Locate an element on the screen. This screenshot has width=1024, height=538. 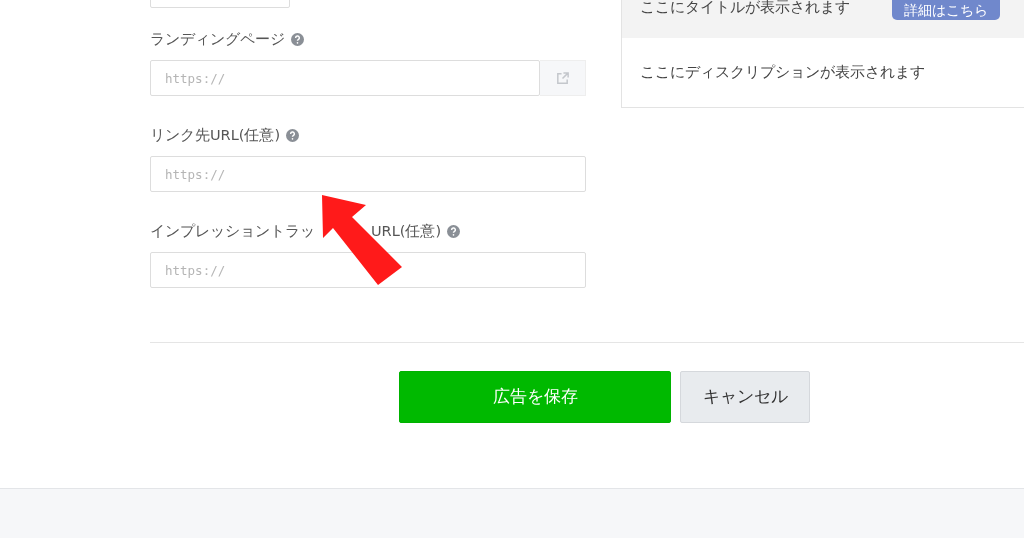
field-label: ランディングページ is located at coordinates (217, 39).